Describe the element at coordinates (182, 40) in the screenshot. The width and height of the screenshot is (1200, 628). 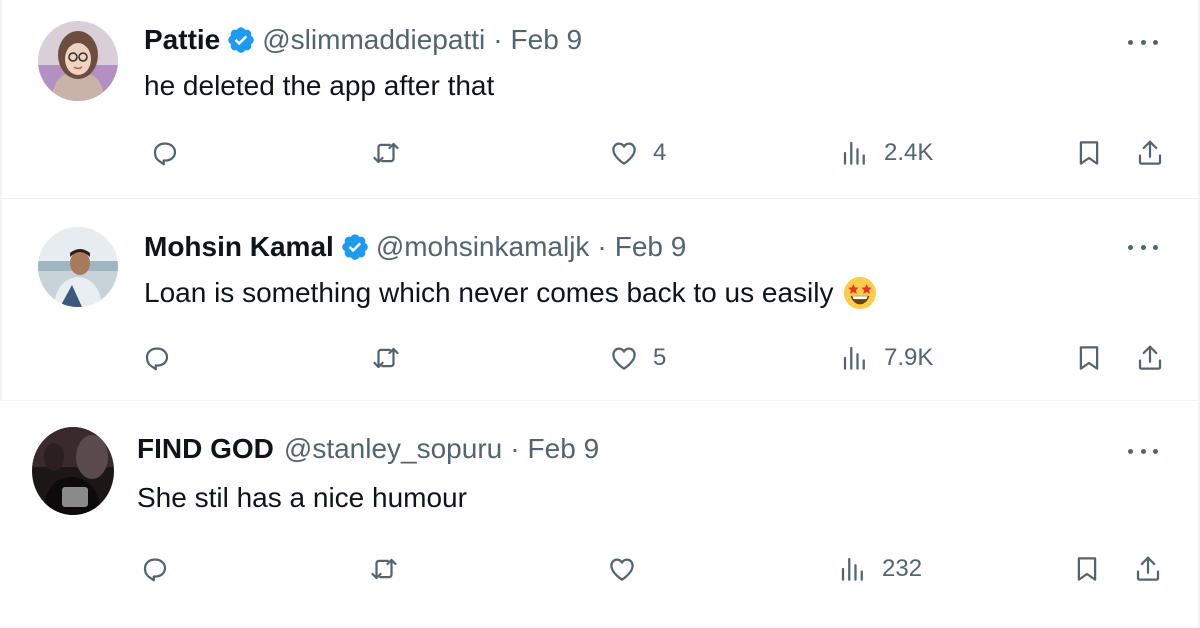
I see `display-name: Pattie` at that location.